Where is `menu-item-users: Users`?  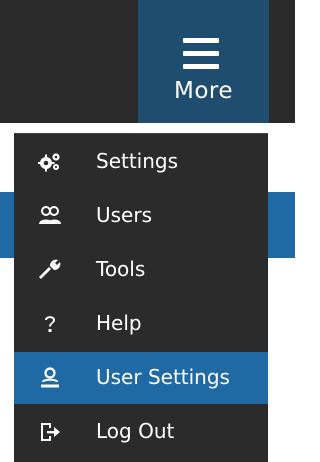
menu-item-users: Users is located at coordinates (141, 216).